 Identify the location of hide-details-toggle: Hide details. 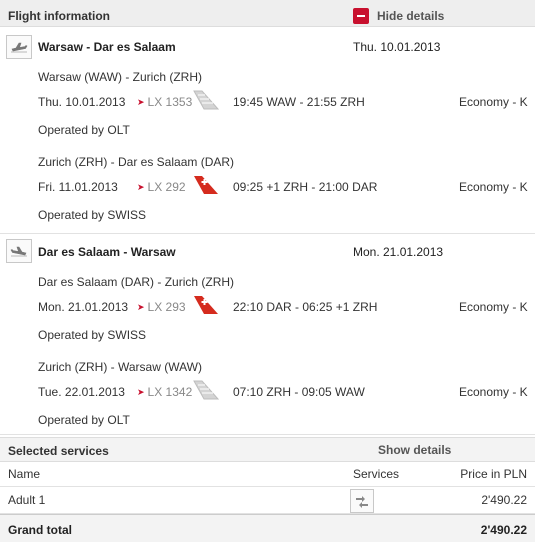
(398, 16).